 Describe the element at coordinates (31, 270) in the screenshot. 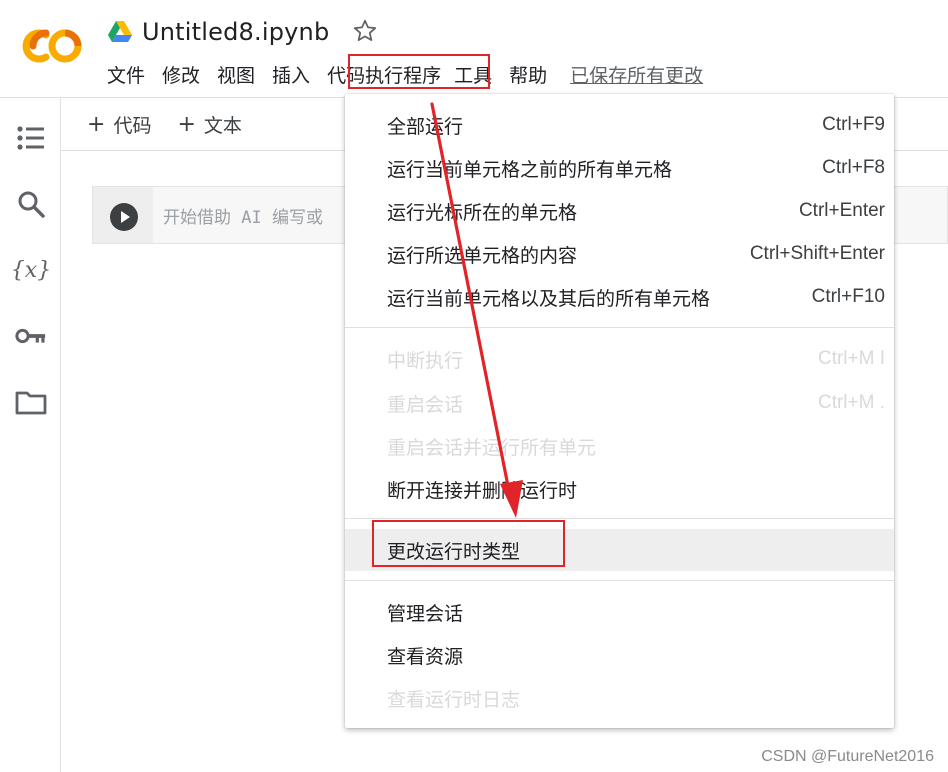

I see `variables-icon: {x}` at that location.